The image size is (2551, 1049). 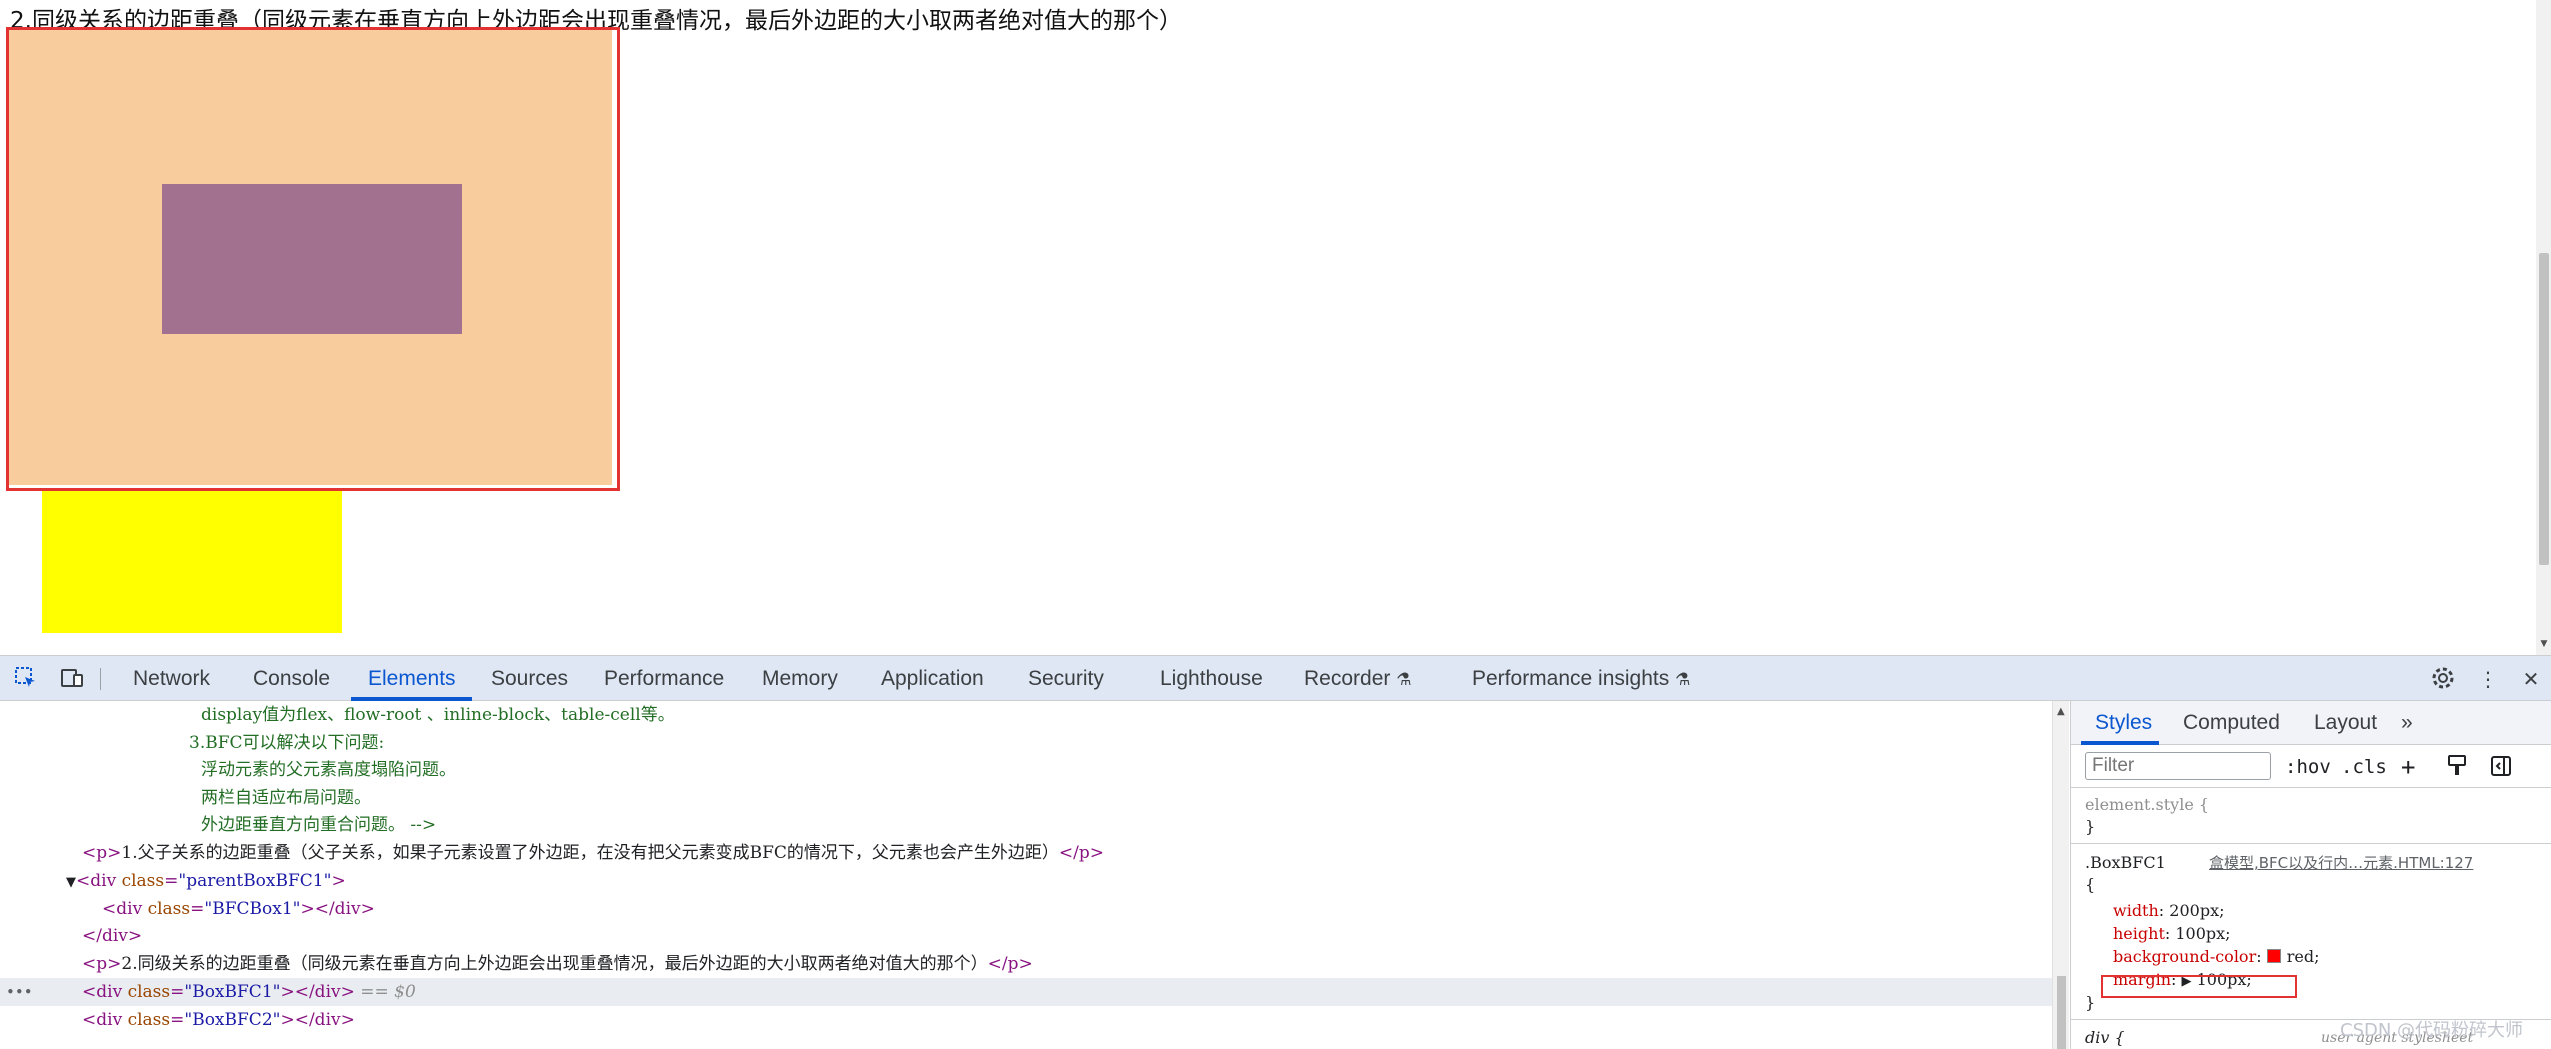 What do you see at coordinates (2432, 1030) in the screenshot?
I see `csdn-watermark: CSDN @代码粉碎大师` at bounding box center [2432, 1030].